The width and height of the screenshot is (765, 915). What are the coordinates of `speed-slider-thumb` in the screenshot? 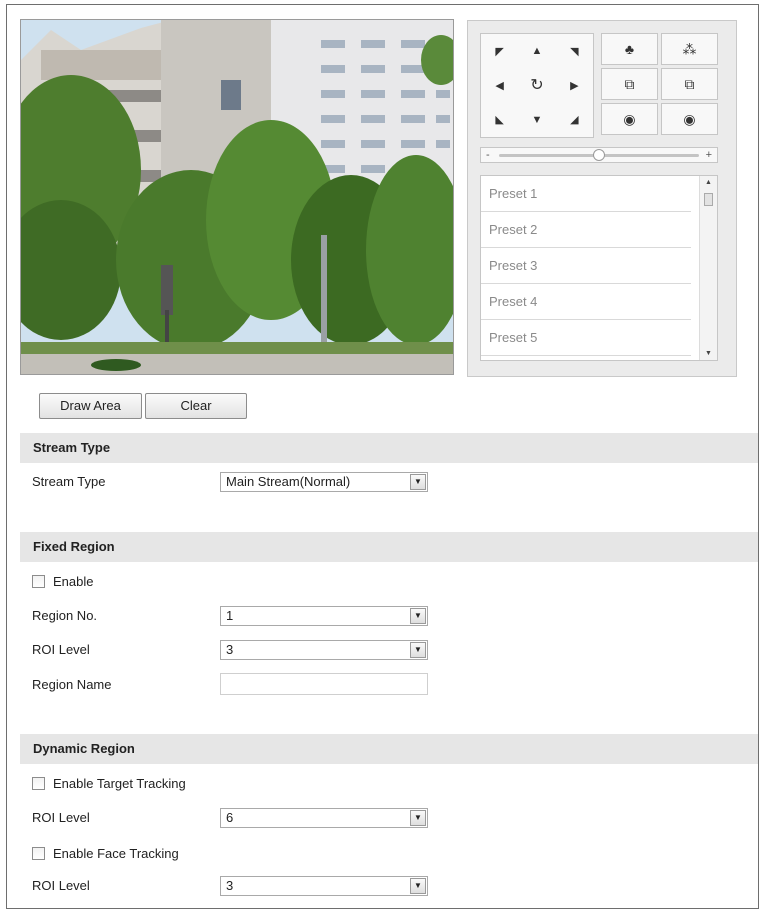 It's located at (599, 155).